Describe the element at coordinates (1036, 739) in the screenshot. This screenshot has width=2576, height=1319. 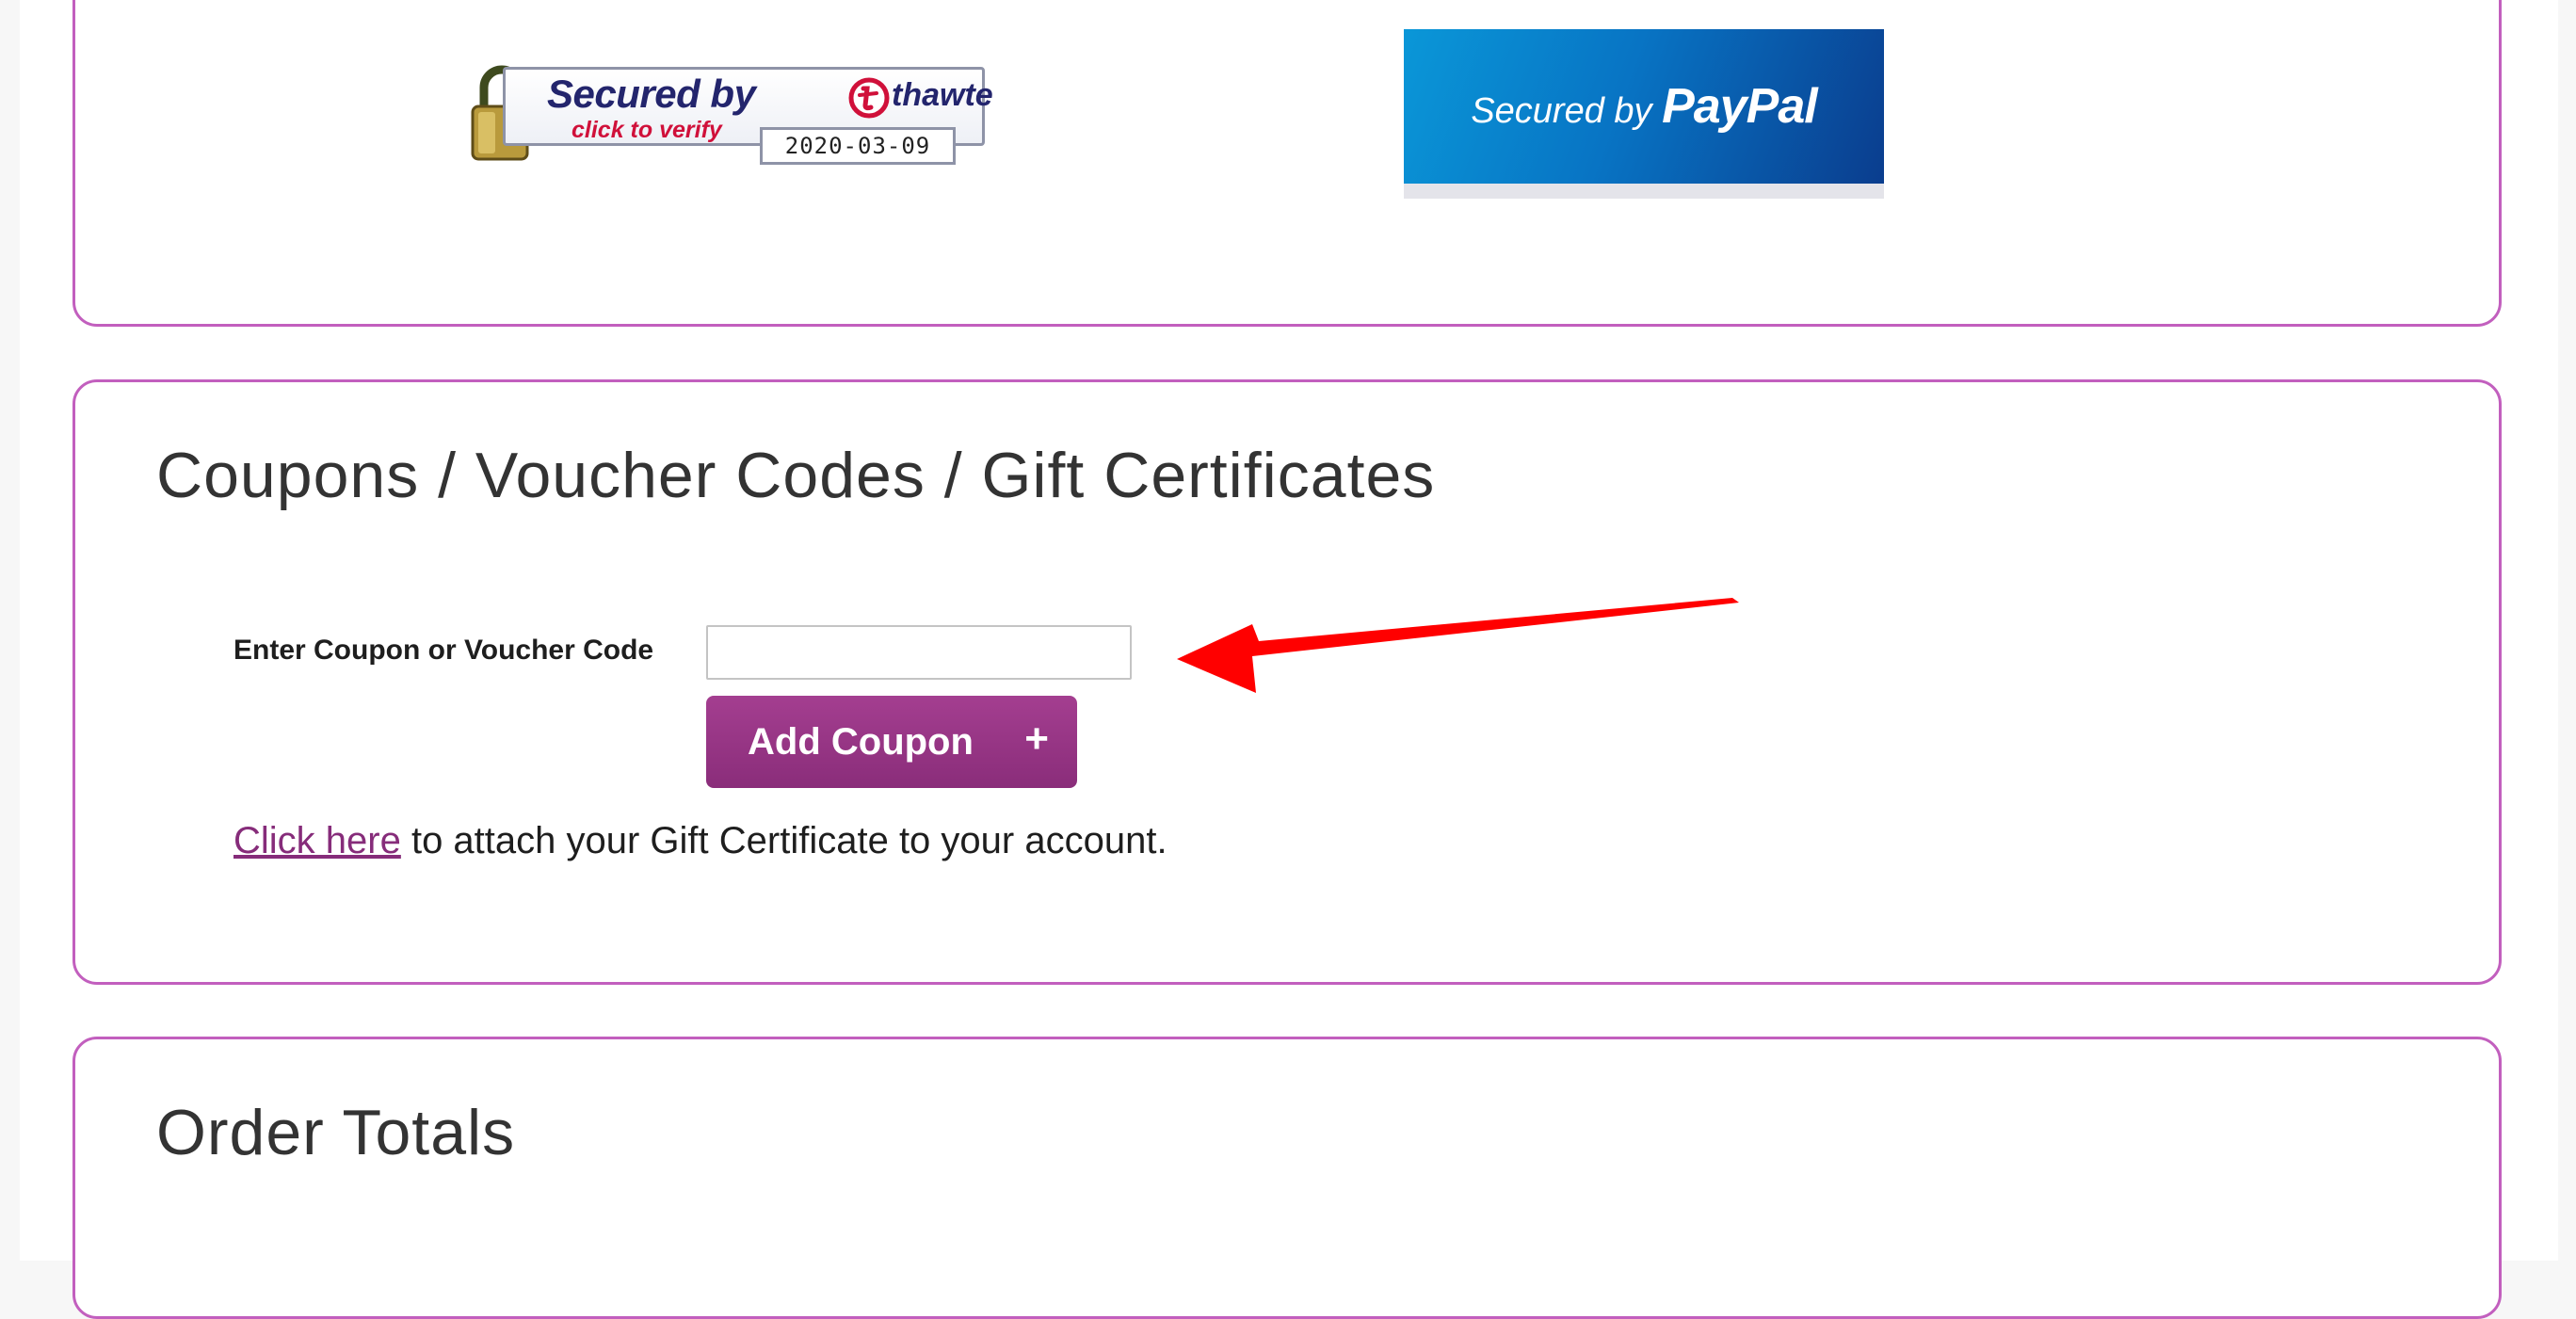
I see `plus-icon: +` at that location.